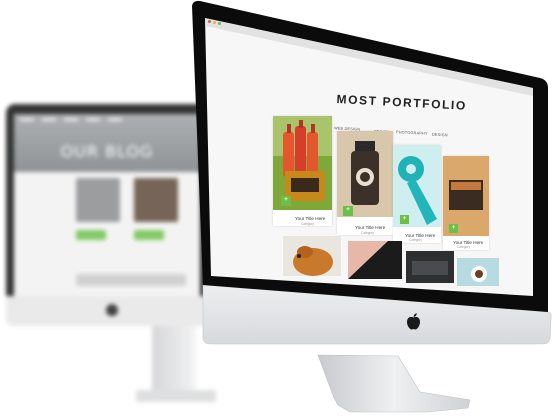 This screenshot has width=555, height=418. I want to click on portfolio-image-paper, so click(375, 260).